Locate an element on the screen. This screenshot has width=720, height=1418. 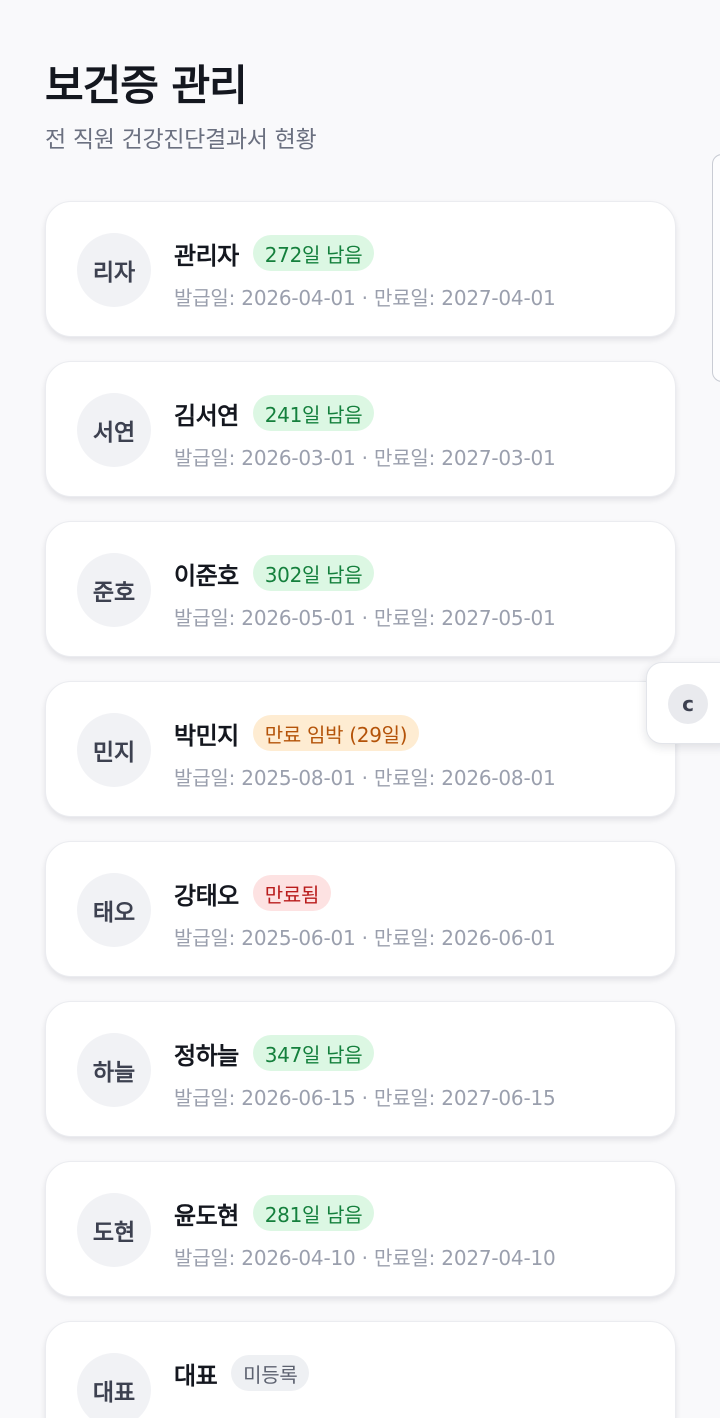
name-row: 대표 미등록 is located at coordinates (416, 1373).